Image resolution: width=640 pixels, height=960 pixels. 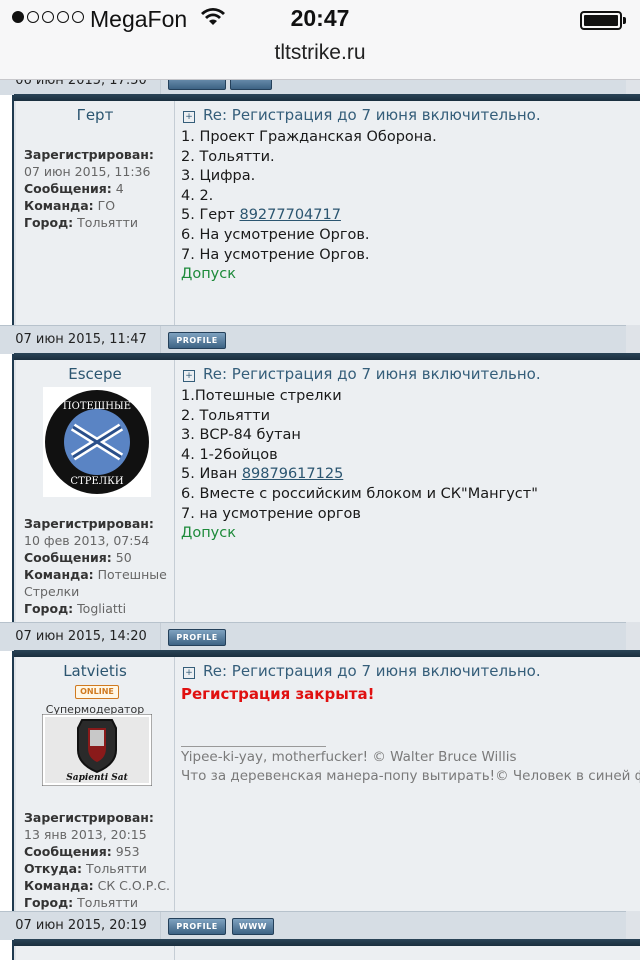 What do you see at coordinates (251, 85) in the screenshot?
I see `www-button` at bounding box center [251, 85].